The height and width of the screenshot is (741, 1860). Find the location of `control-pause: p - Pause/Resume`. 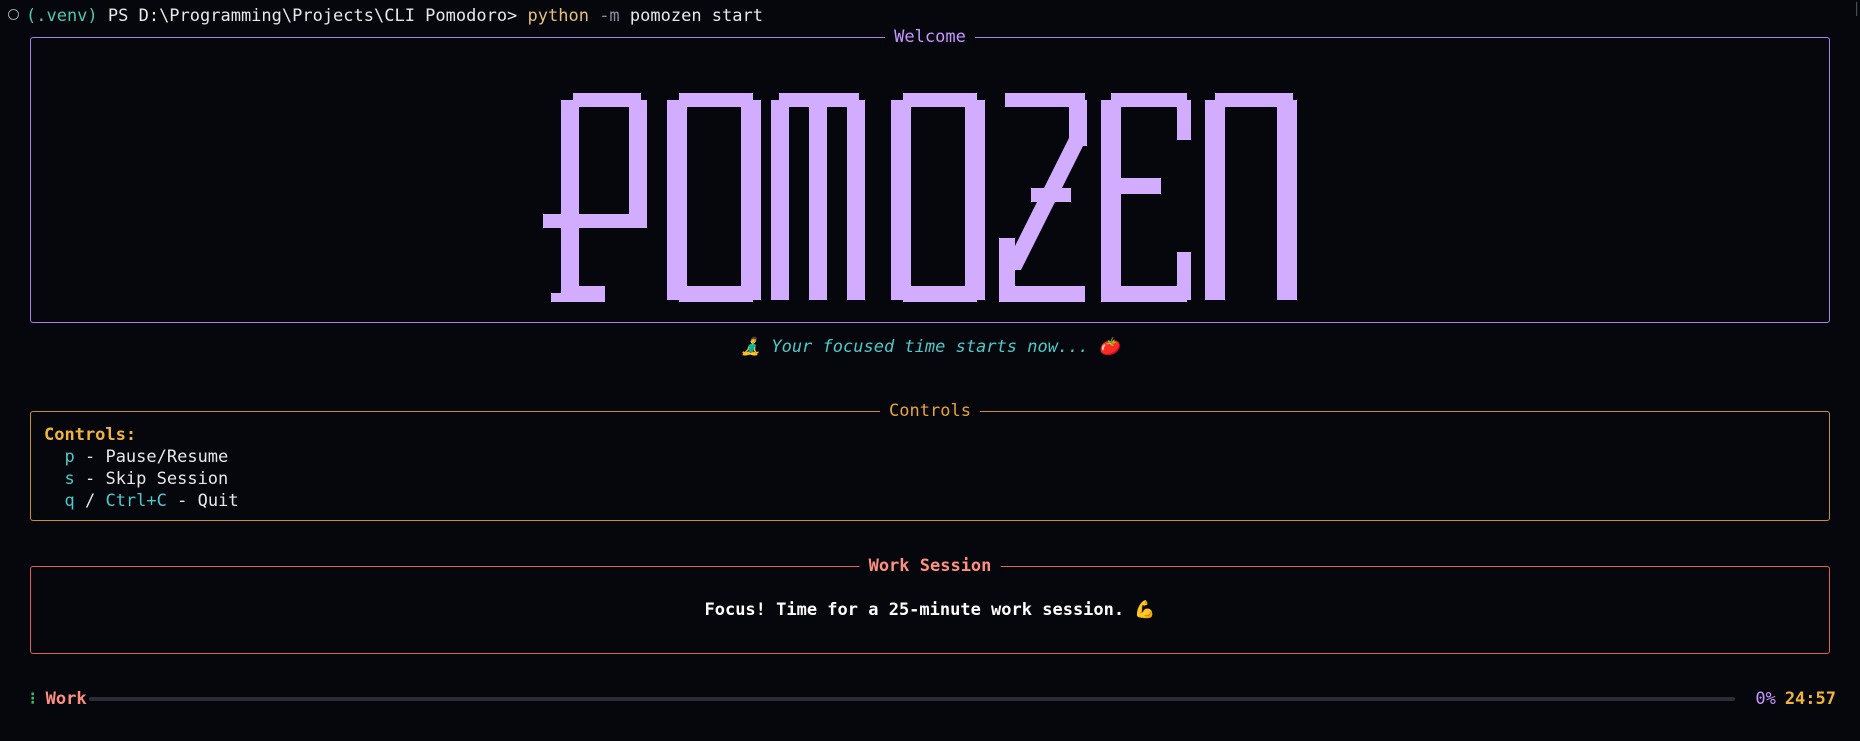

control-pause: p - Pause/Resume is located at coordinates (146, 457).